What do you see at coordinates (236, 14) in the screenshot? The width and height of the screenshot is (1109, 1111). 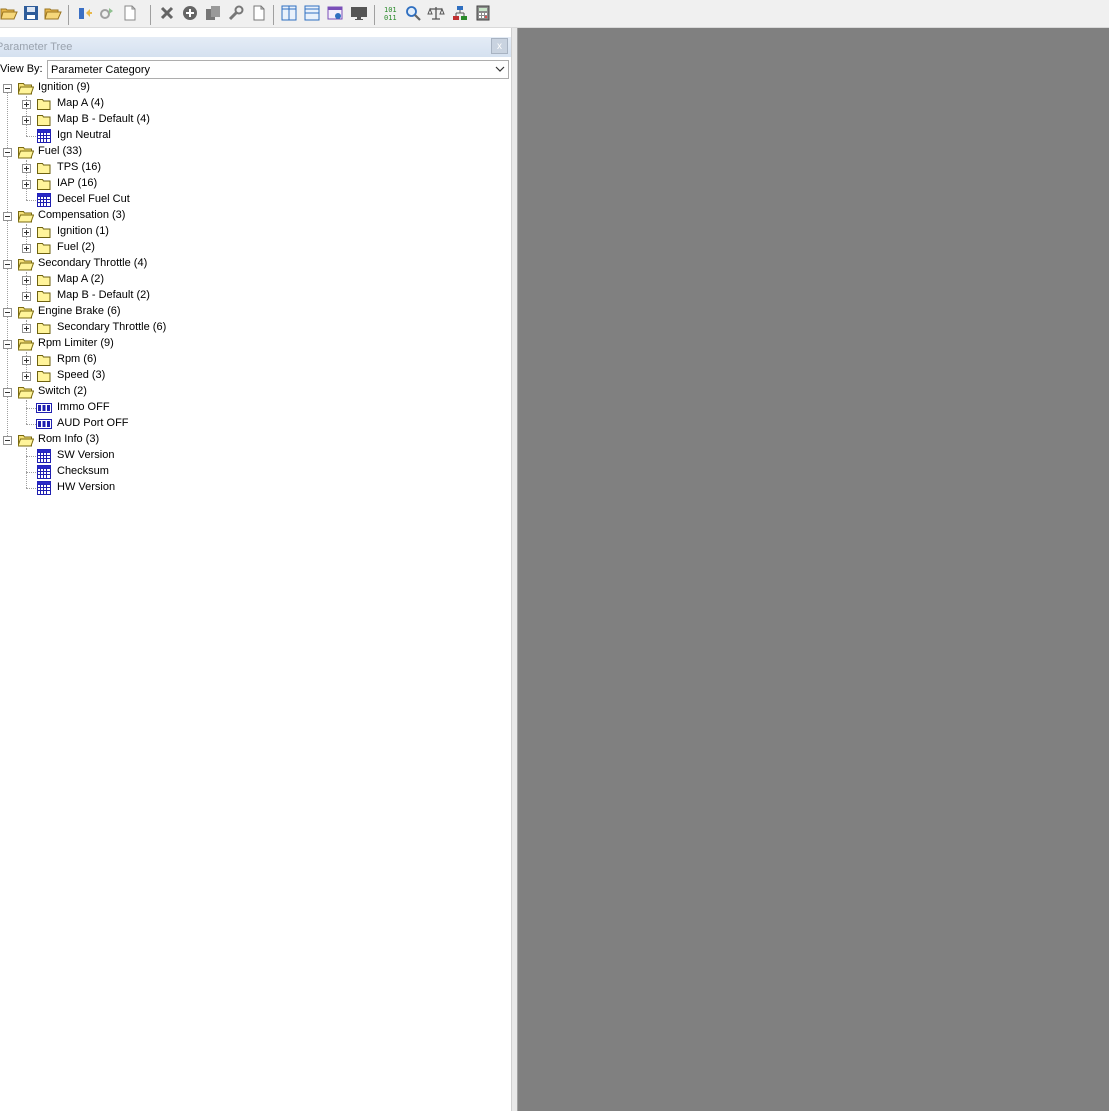 I see `wrench-button` at bounding box center [236, 14].